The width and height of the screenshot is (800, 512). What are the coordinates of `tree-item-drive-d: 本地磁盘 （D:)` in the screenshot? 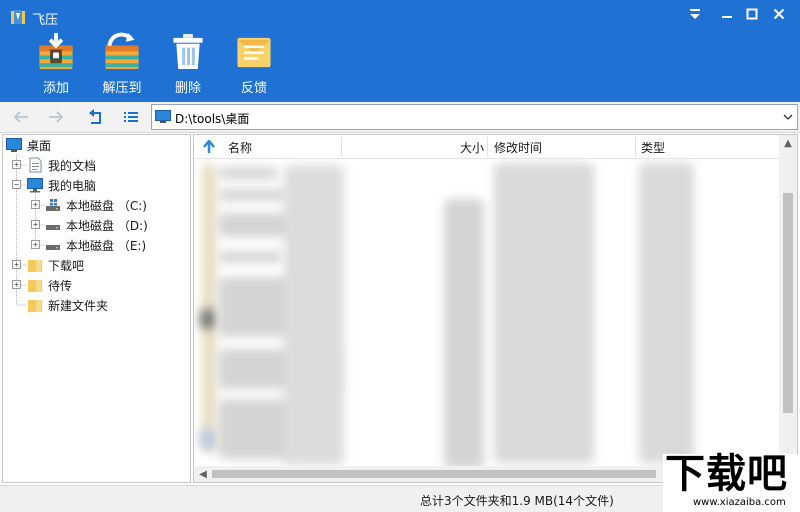 It's located at (96, 225).